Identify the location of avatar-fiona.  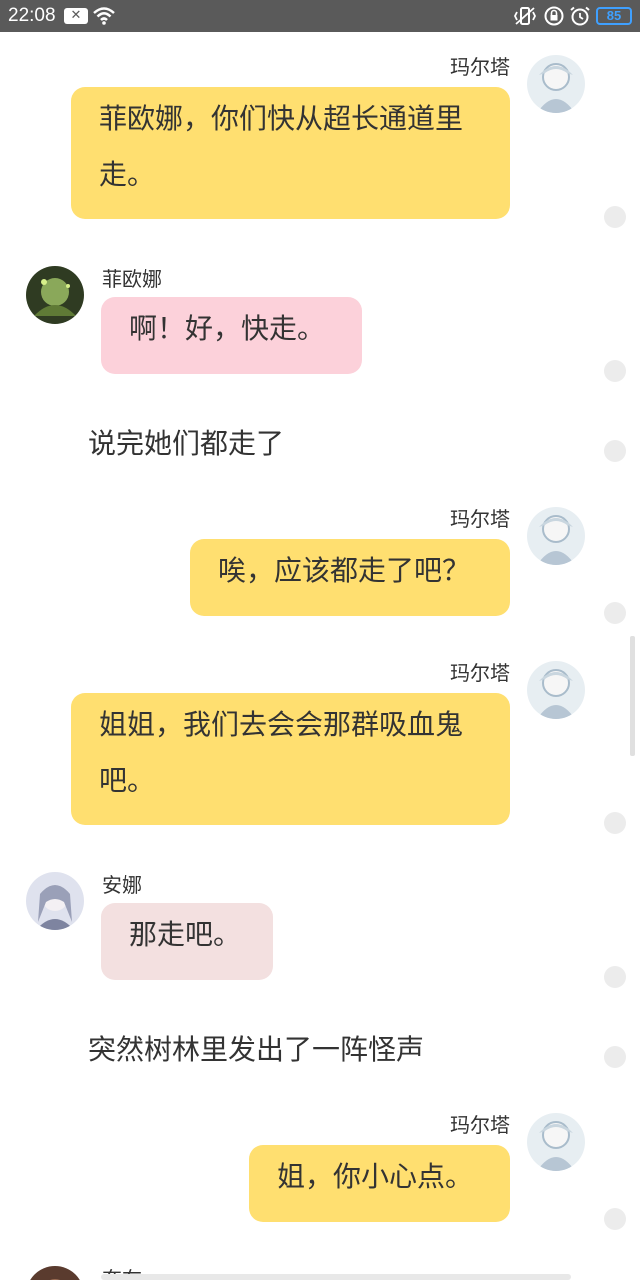
(55, 295).